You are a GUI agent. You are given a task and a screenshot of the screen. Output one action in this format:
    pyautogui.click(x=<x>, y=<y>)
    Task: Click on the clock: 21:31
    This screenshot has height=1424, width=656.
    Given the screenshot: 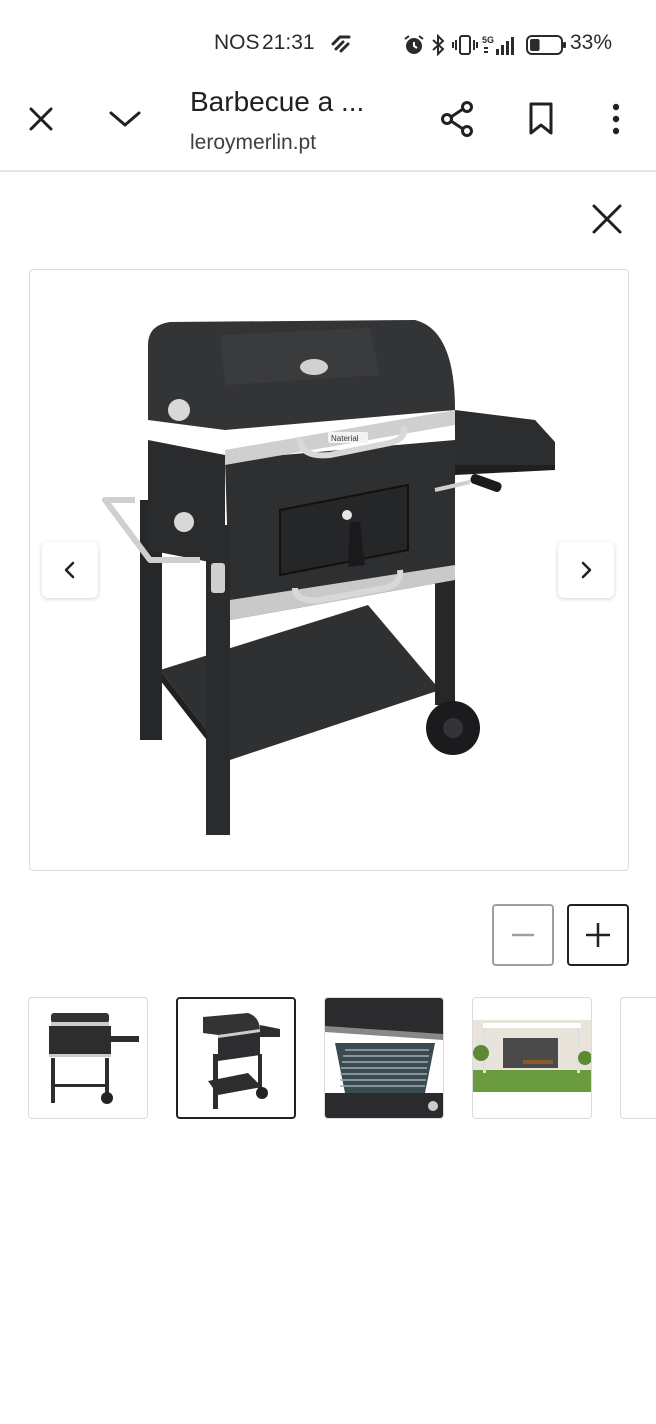 What is the action you would take?
    pyautogui.click(x=288, y=42)
    